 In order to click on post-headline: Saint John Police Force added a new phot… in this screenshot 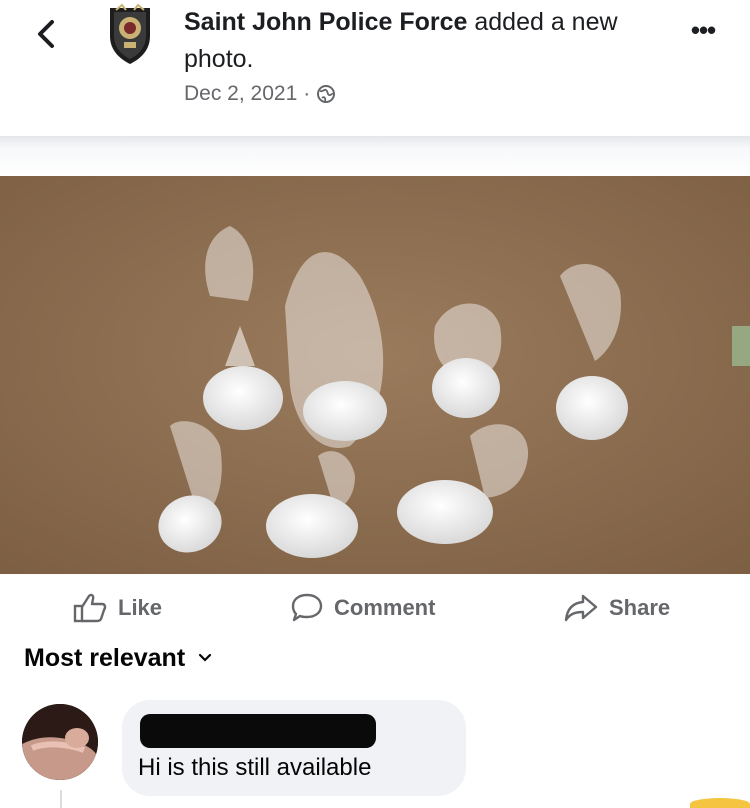, I will do `click(424, 41)`.